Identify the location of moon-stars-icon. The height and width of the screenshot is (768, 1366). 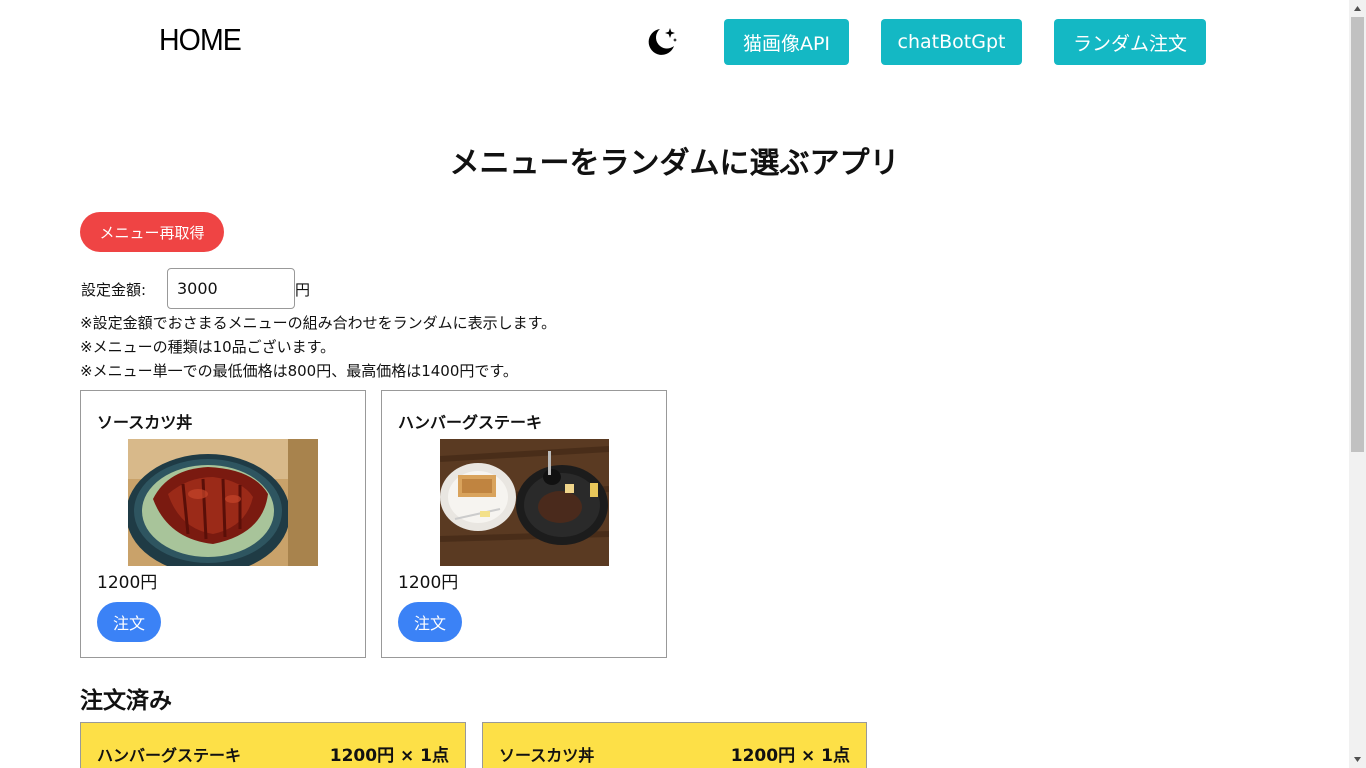
(661, 42).